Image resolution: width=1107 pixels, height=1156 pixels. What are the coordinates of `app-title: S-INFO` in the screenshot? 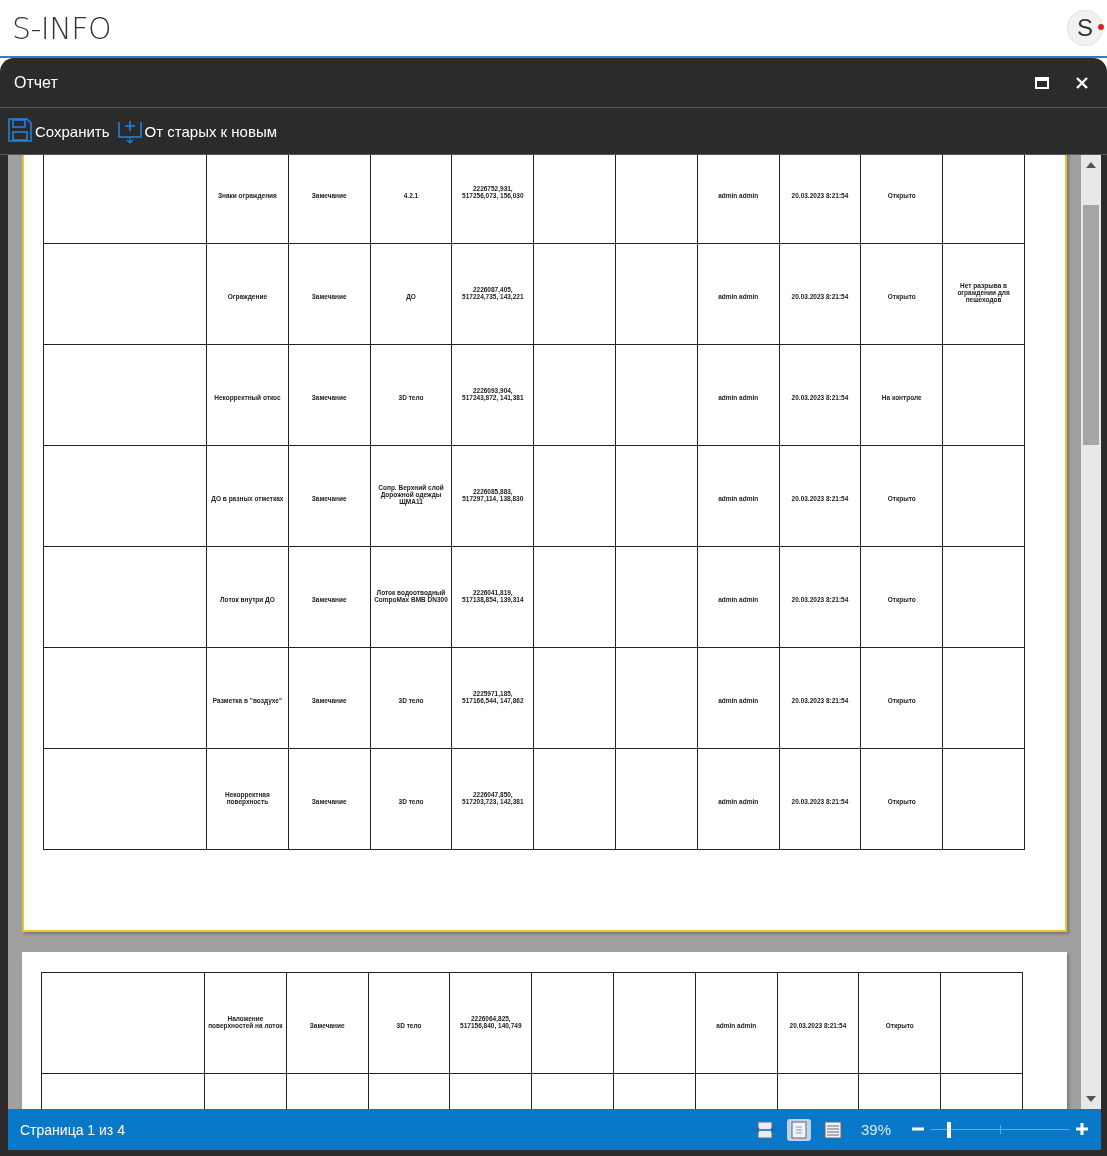 It's located at (62, 28).